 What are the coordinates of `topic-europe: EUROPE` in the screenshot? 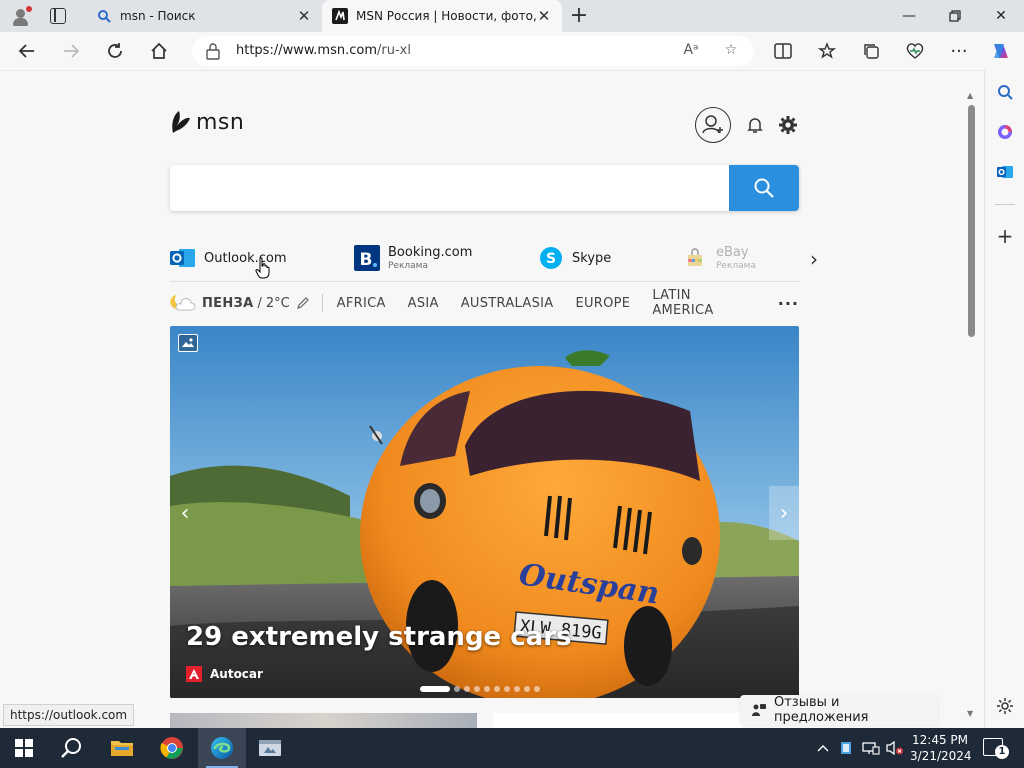 It's located at (602, 303).